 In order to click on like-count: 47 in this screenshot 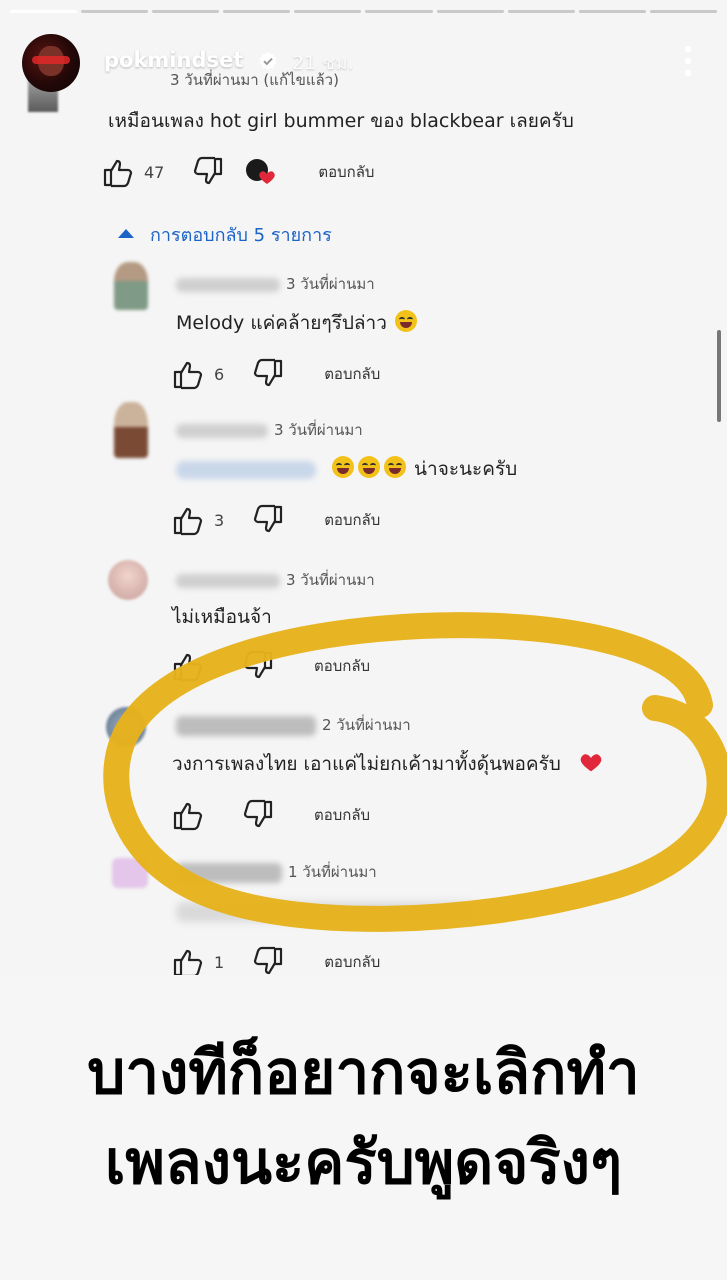, I will do `click(154, 172)`.